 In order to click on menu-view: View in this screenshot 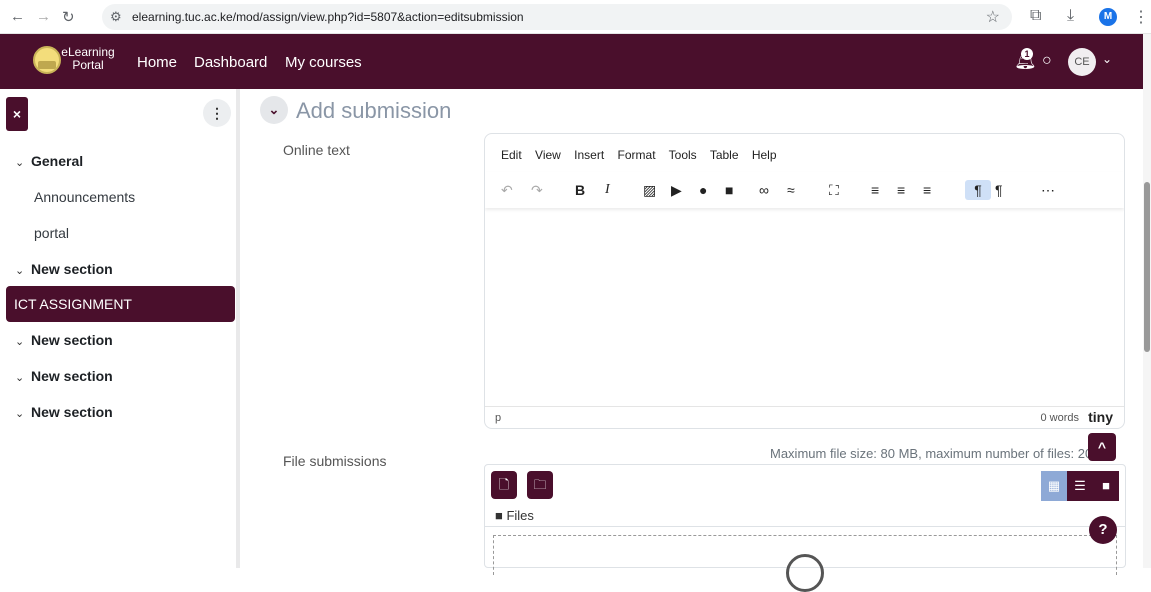, I will do `click(548, 155)`.